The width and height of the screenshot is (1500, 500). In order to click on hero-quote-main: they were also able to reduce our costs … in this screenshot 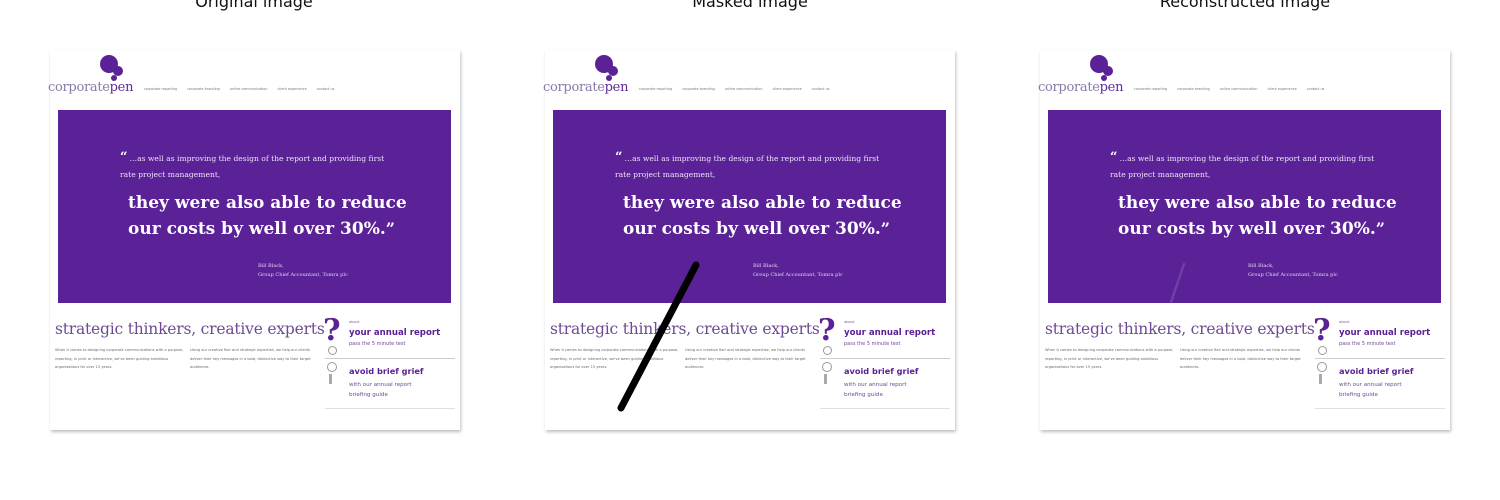, I will do `click(1263, 216)`.